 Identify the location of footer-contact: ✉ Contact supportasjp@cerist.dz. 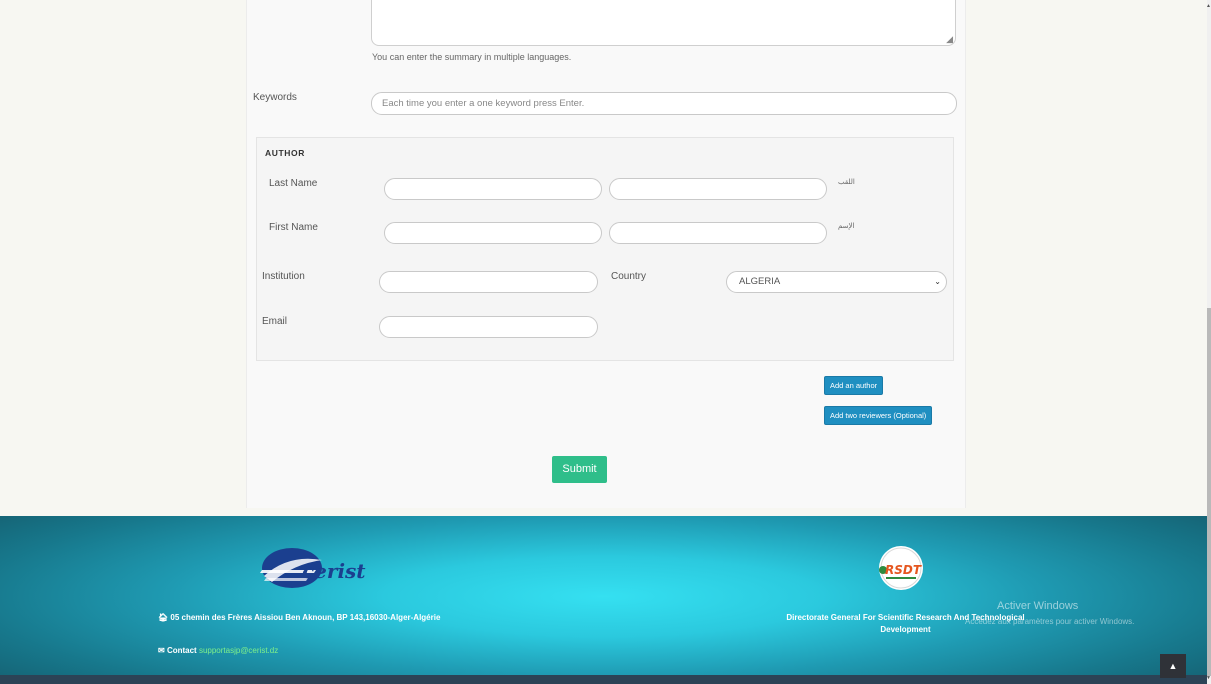
(218, 650).